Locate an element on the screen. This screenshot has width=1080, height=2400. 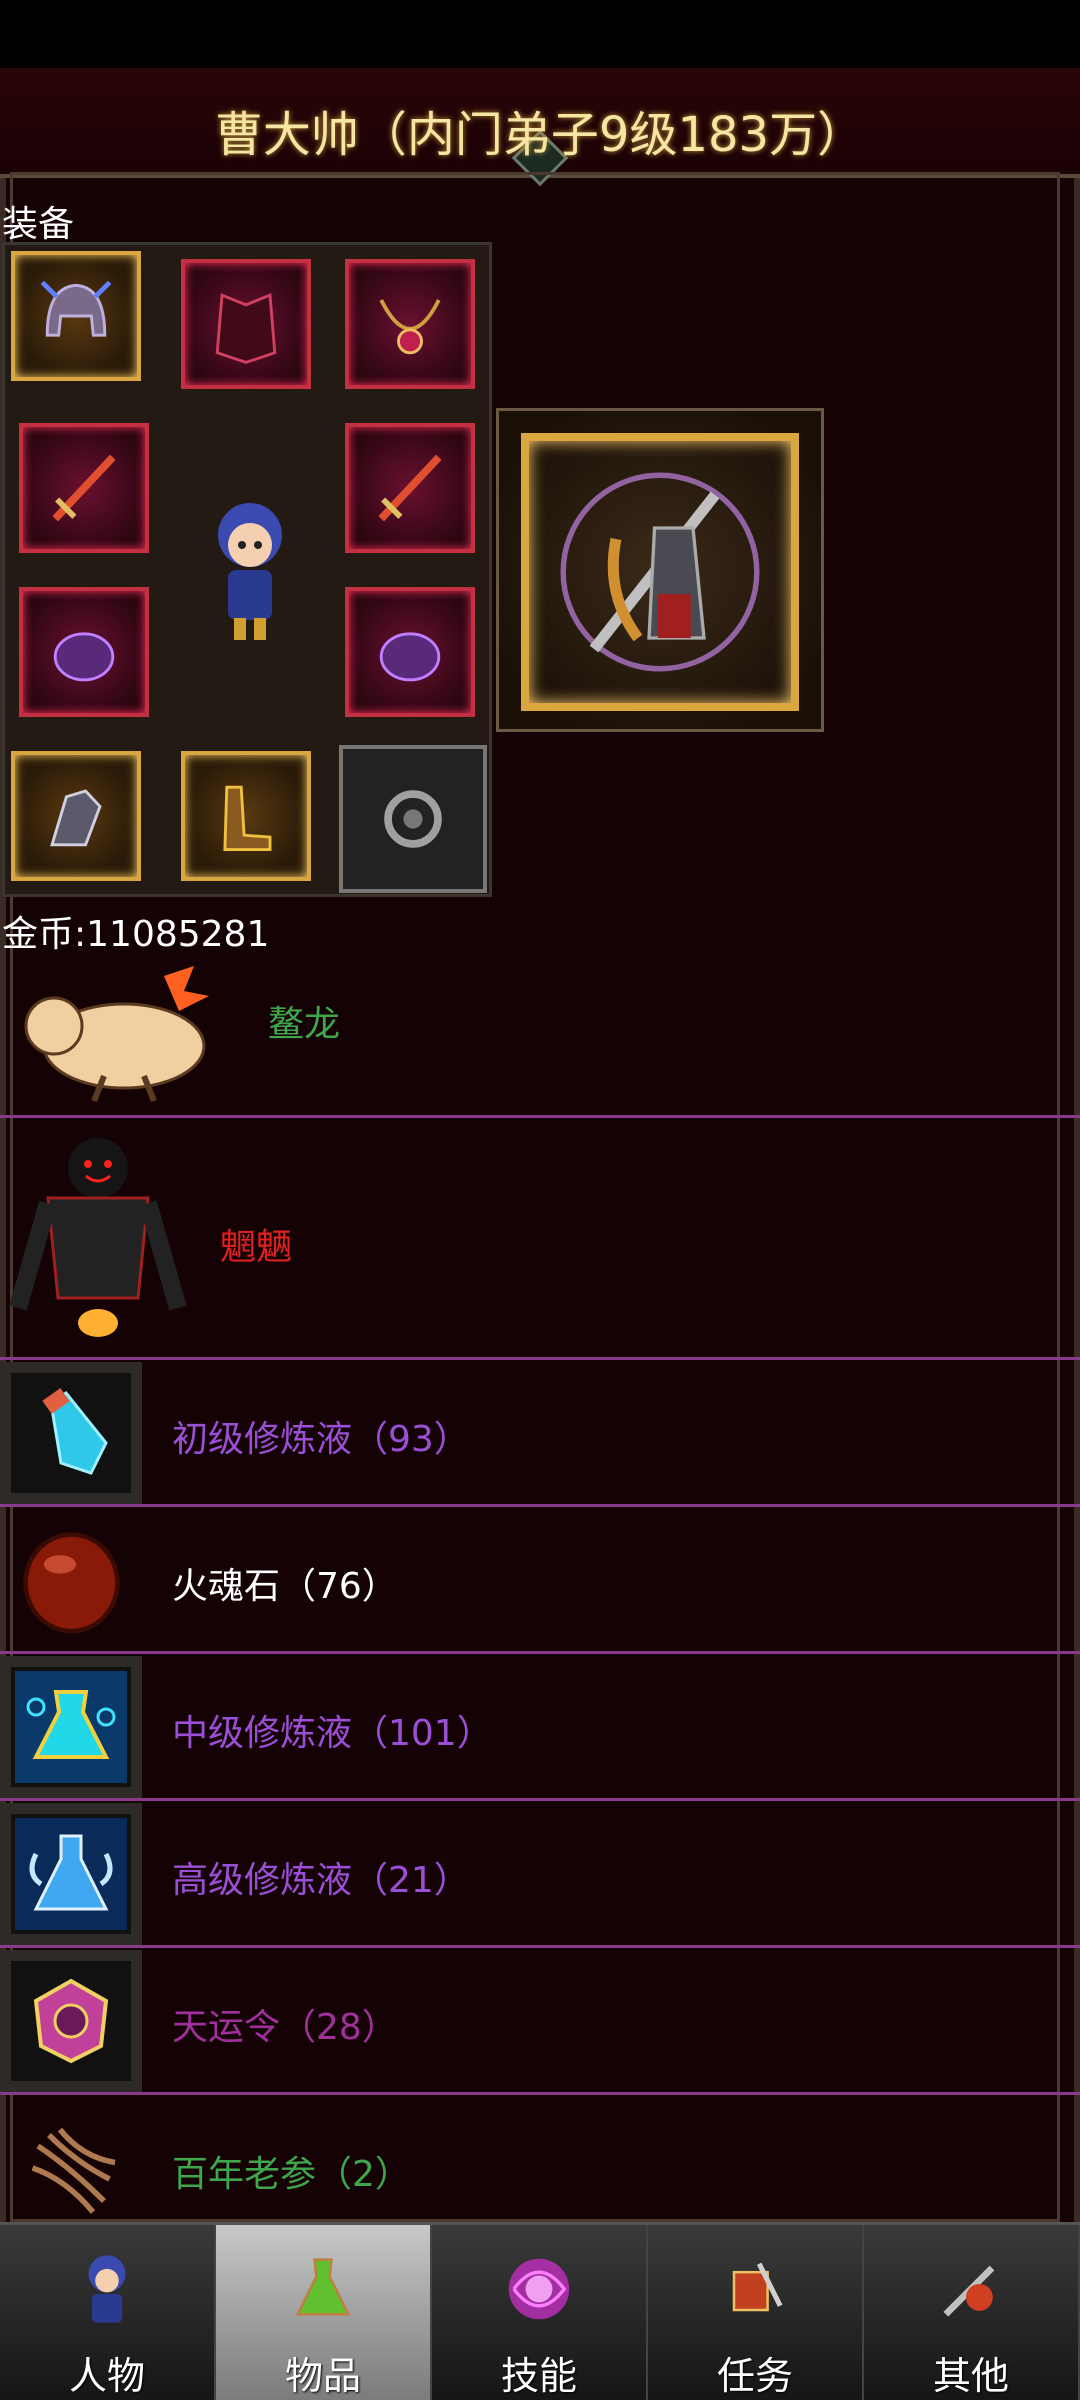
tab-label: 技能 is located at coordinates (538, 2376).